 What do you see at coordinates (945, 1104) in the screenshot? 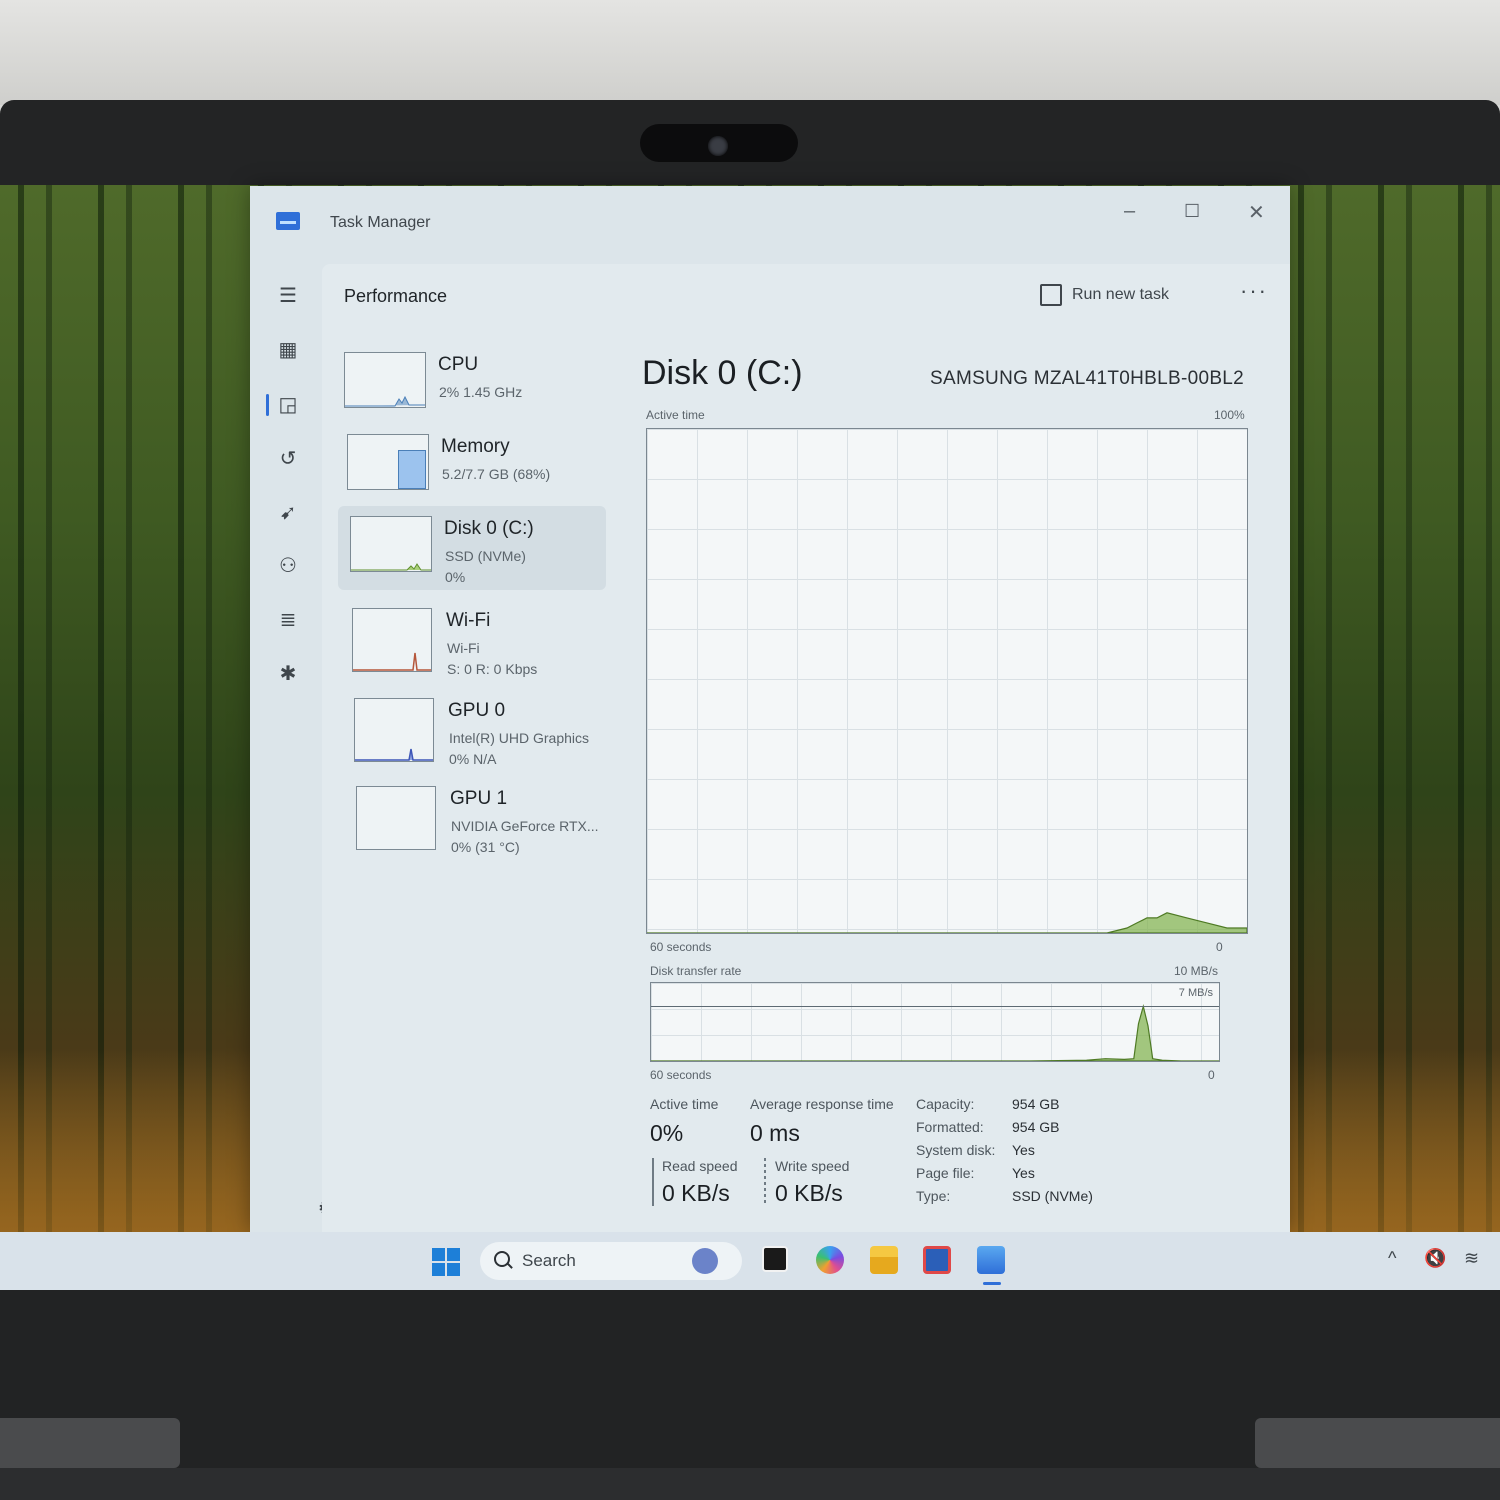
I see `prop-capacity-key: Capacity:` at bounding box center [945, 1104].